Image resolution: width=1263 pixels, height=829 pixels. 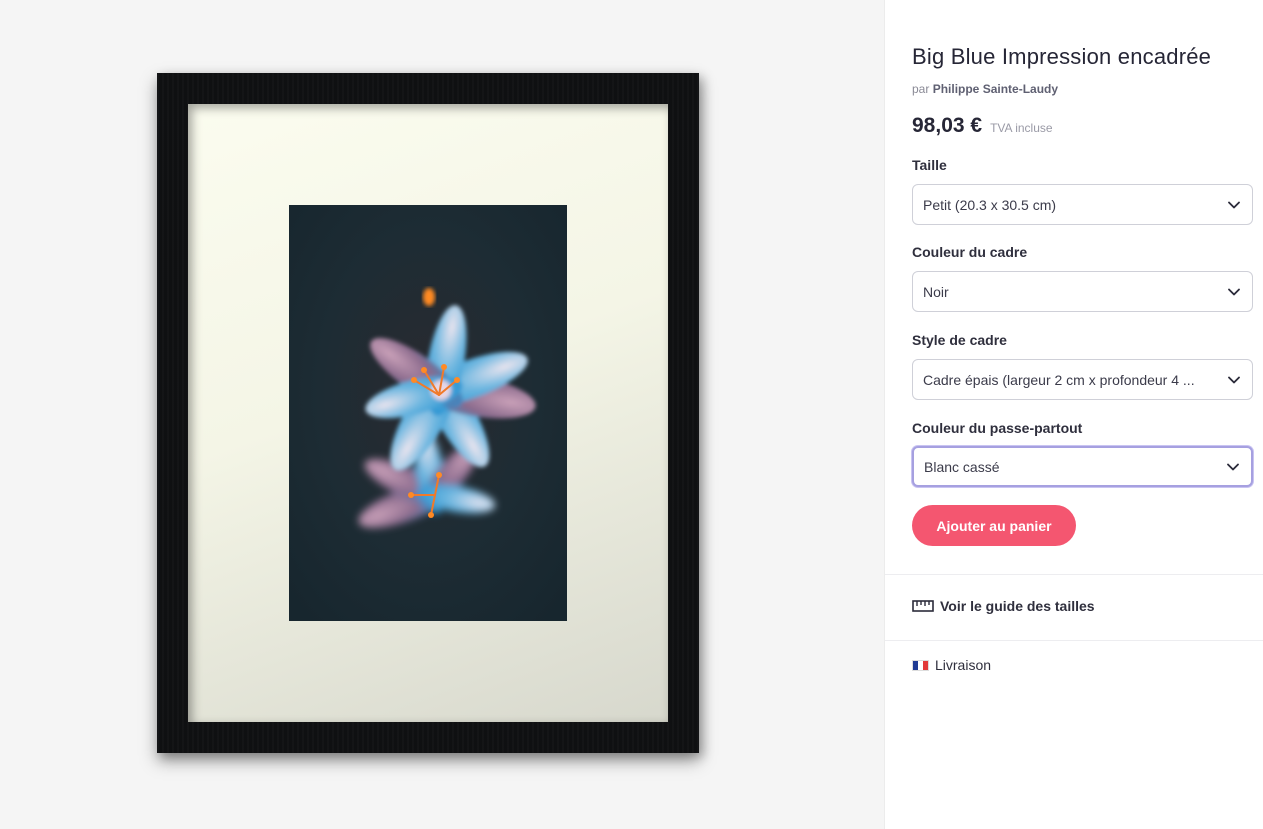 What do you see at coordinates (947, 125) in the screenshot?
I see `product-price: 98,03 €` at bounding box center [947, 125].